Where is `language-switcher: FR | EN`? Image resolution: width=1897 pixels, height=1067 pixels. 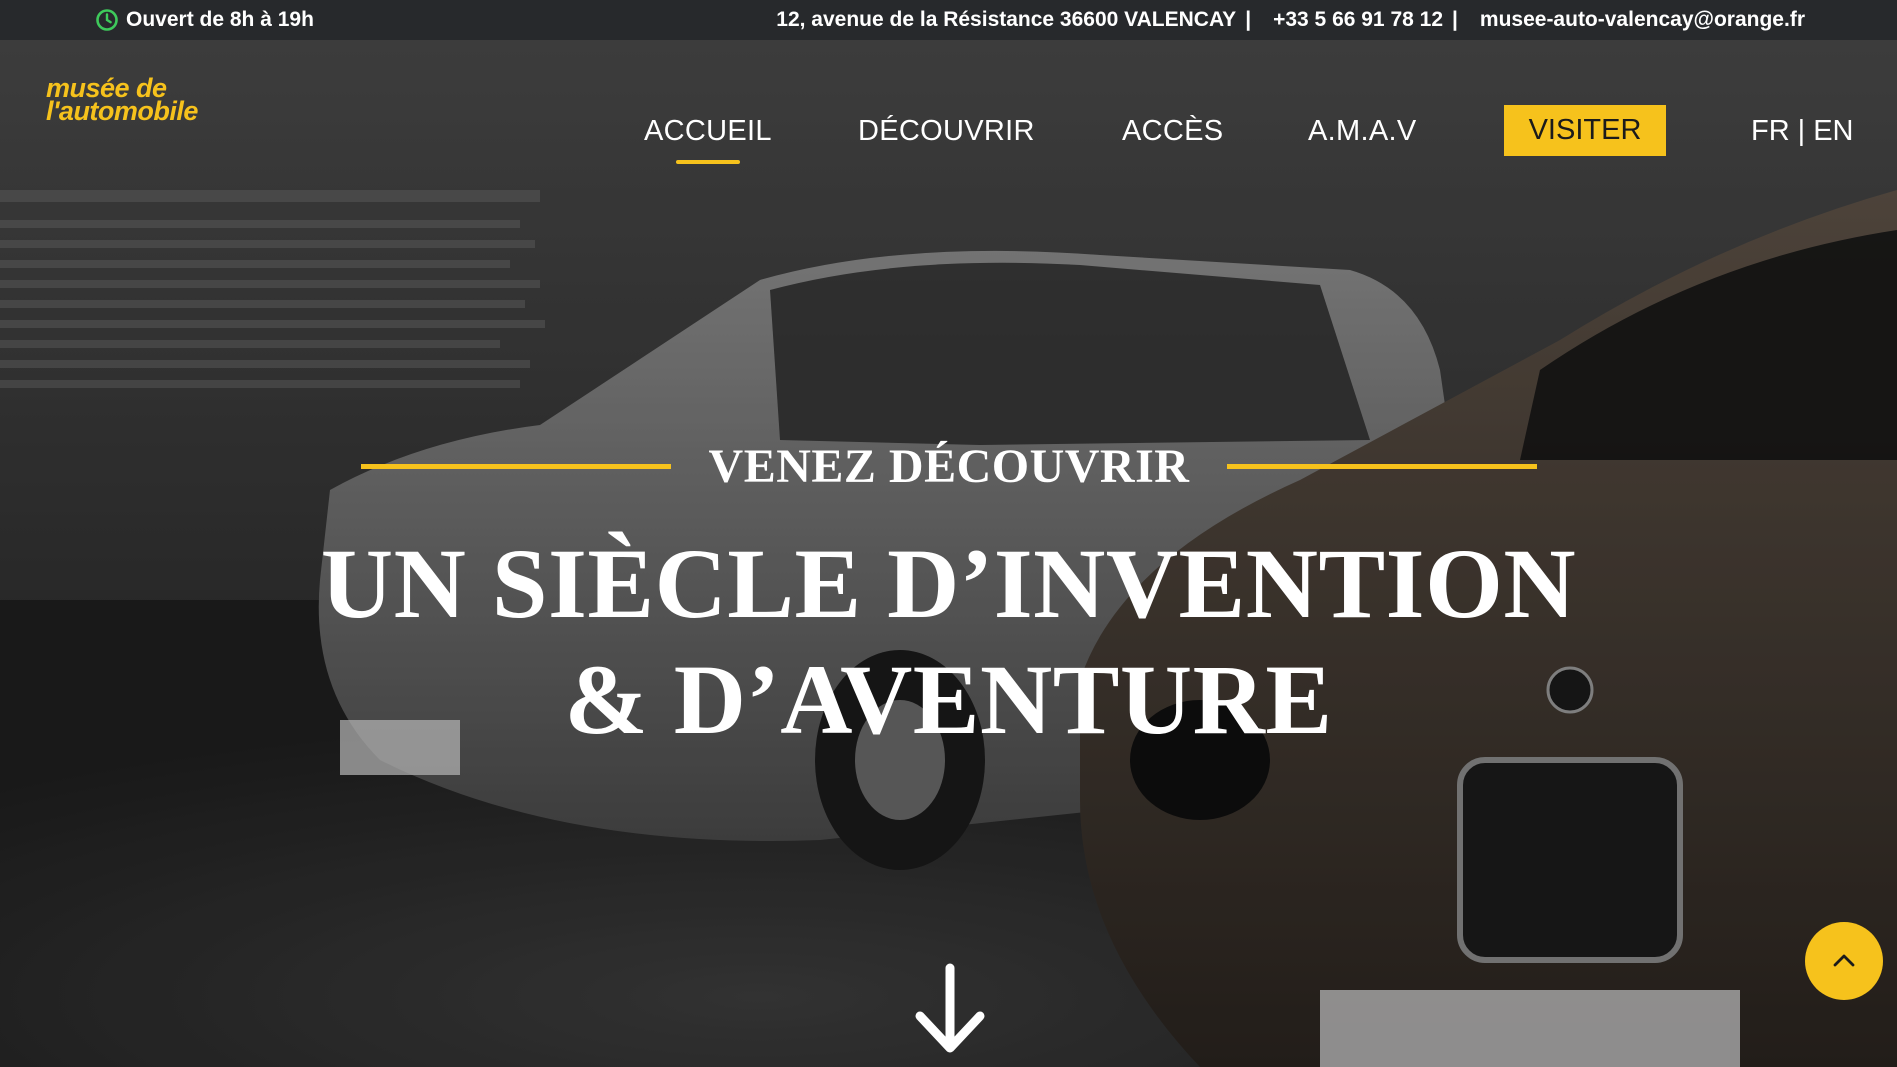 language-switcher: FR | EN is located at coordinates (1802, 131).